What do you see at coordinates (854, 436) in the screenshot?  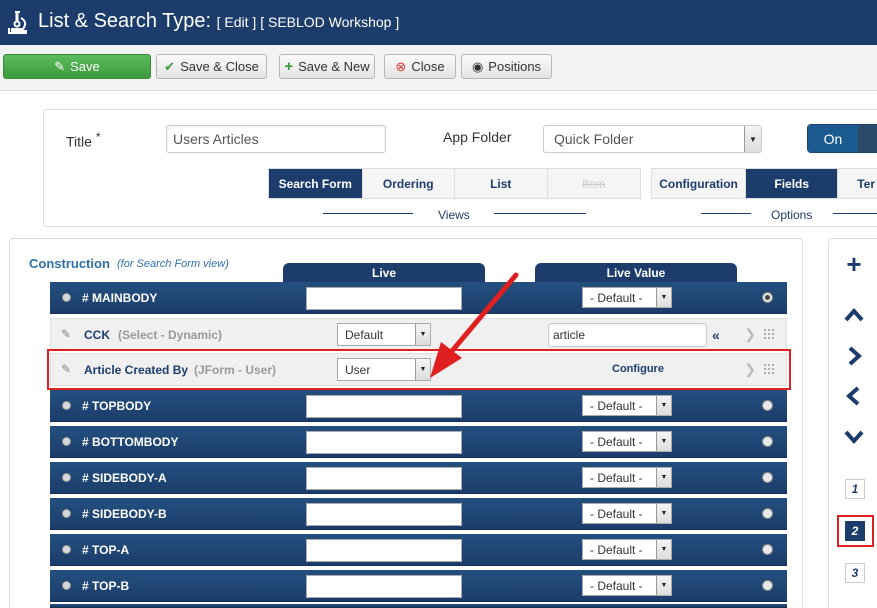 I see `chevron-down-icon` at bounding box center [854, 436].